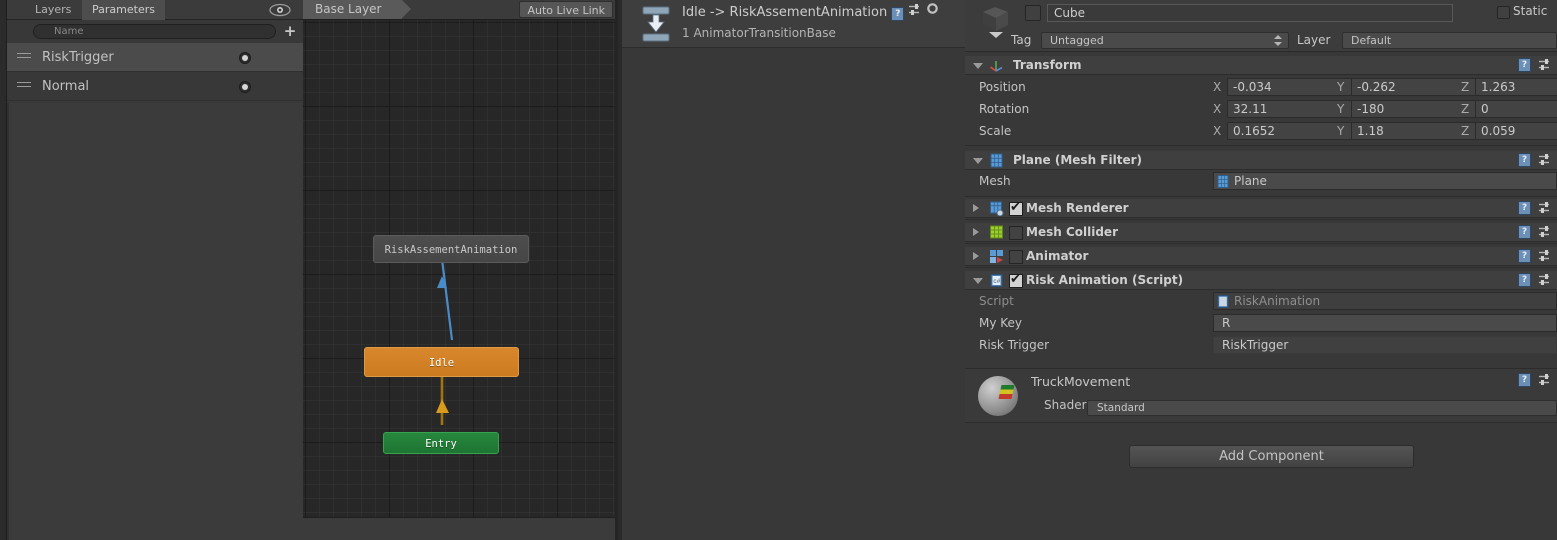 This screenshot has height=540, width=1557. What do you see at coordinates (1465, 87) in the screenshot?
I see `axis-z-label: Z` at bounding box center [1465, 87].